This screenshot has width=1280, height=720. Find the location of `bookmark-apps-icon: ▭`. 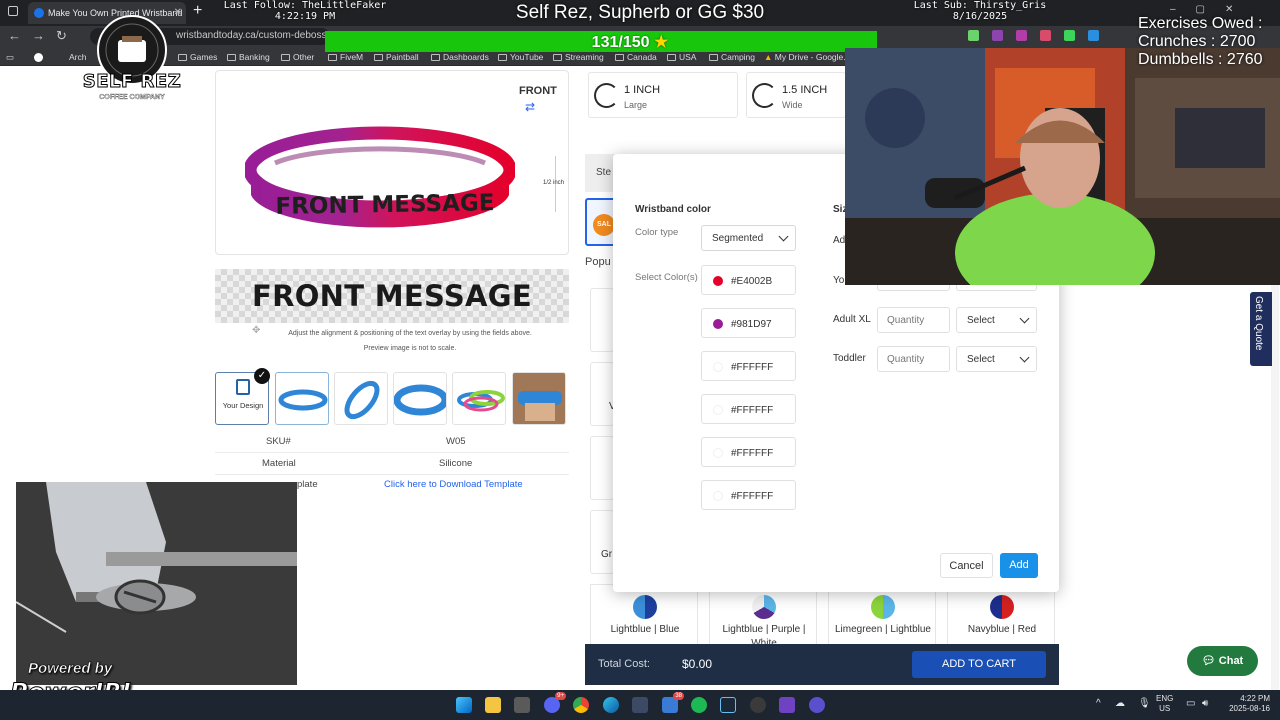

bookmark-apps-icon: ▭ is located at coordinates (10, 57).